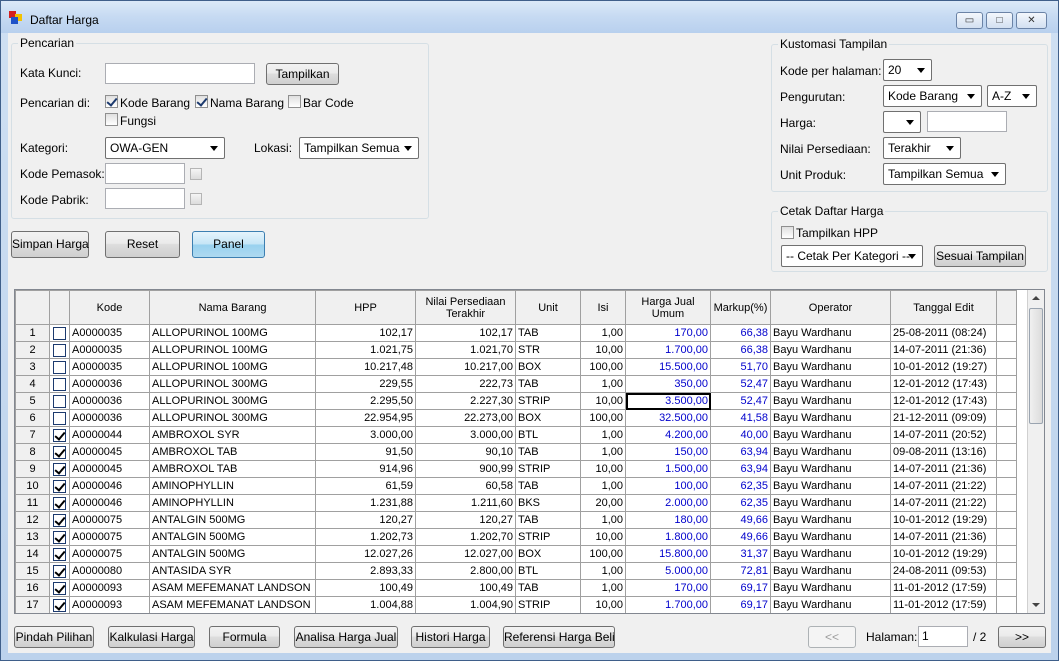  What do you see at coordinates (548, 350) in the screenshot?
I see `unit-cell: STR` at bounding box center [548, 350].